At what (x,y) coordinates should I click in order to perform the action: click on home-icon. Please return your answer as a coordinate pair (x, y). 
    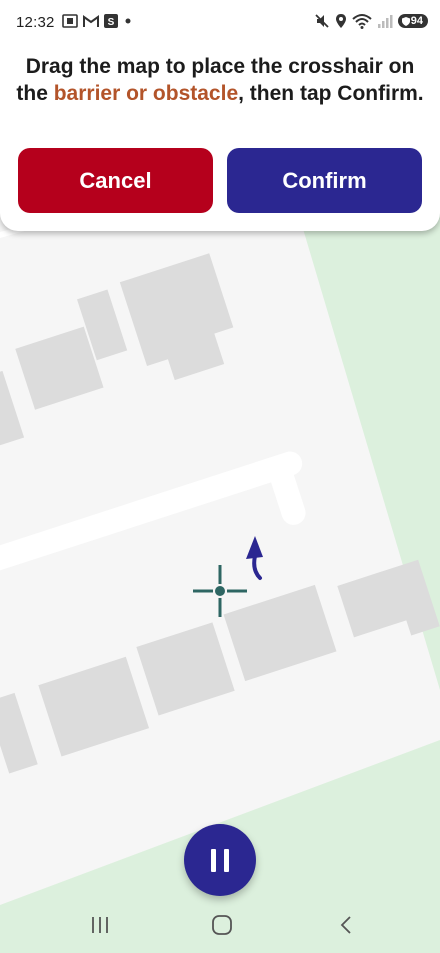
    Looking at the image, I should click on (222, 925).